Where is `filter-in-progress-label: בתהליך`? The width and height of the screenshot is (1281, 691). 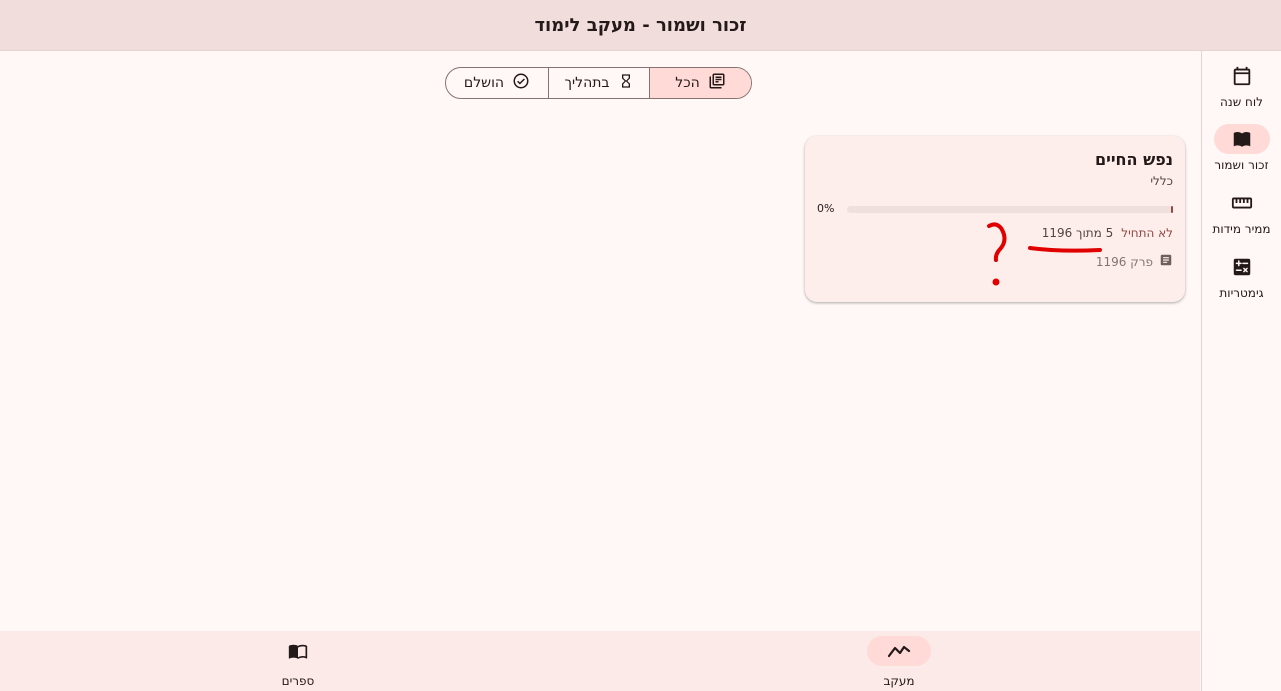 filter-in-progress-label: בתהליך is located at coordinates (587, 83).